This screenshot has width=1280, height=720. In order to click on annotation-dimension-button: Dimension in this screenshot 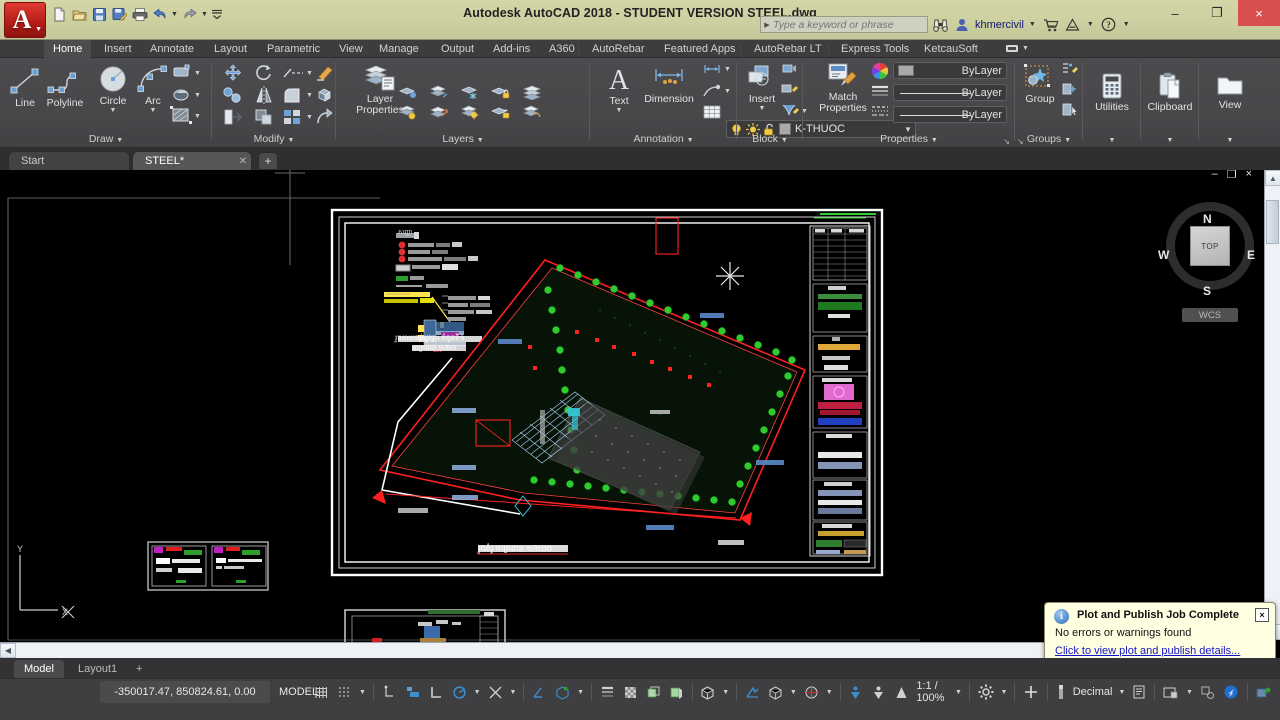, I will do `click(669, 84)`.